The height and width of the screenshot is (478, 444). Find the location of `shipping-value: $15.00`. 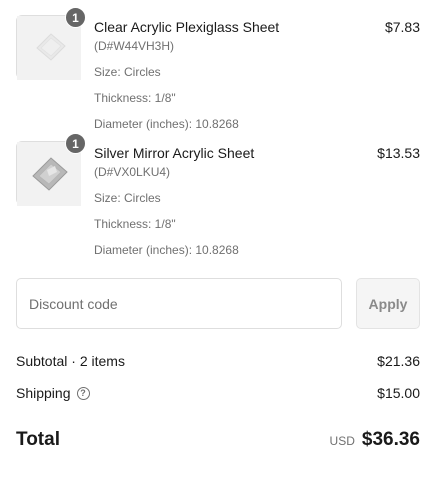

shipping-value: $15.00 is located at coordinates (398, 393).